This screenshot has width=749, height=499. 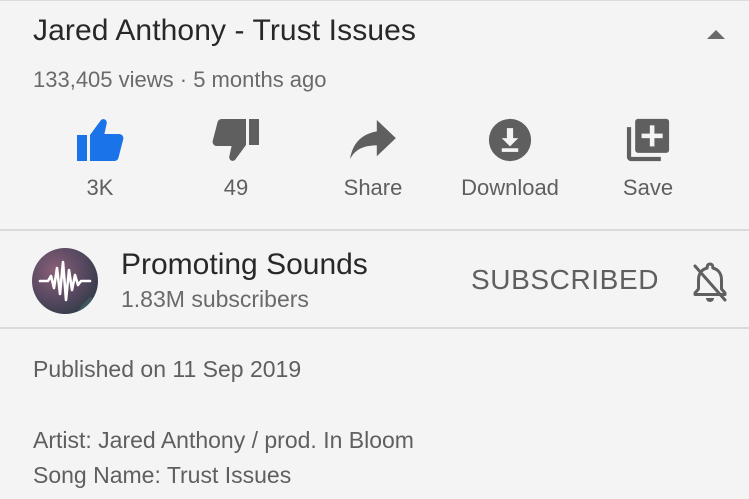 I want to click on collapse-details-button, so click(x=716, y=33).